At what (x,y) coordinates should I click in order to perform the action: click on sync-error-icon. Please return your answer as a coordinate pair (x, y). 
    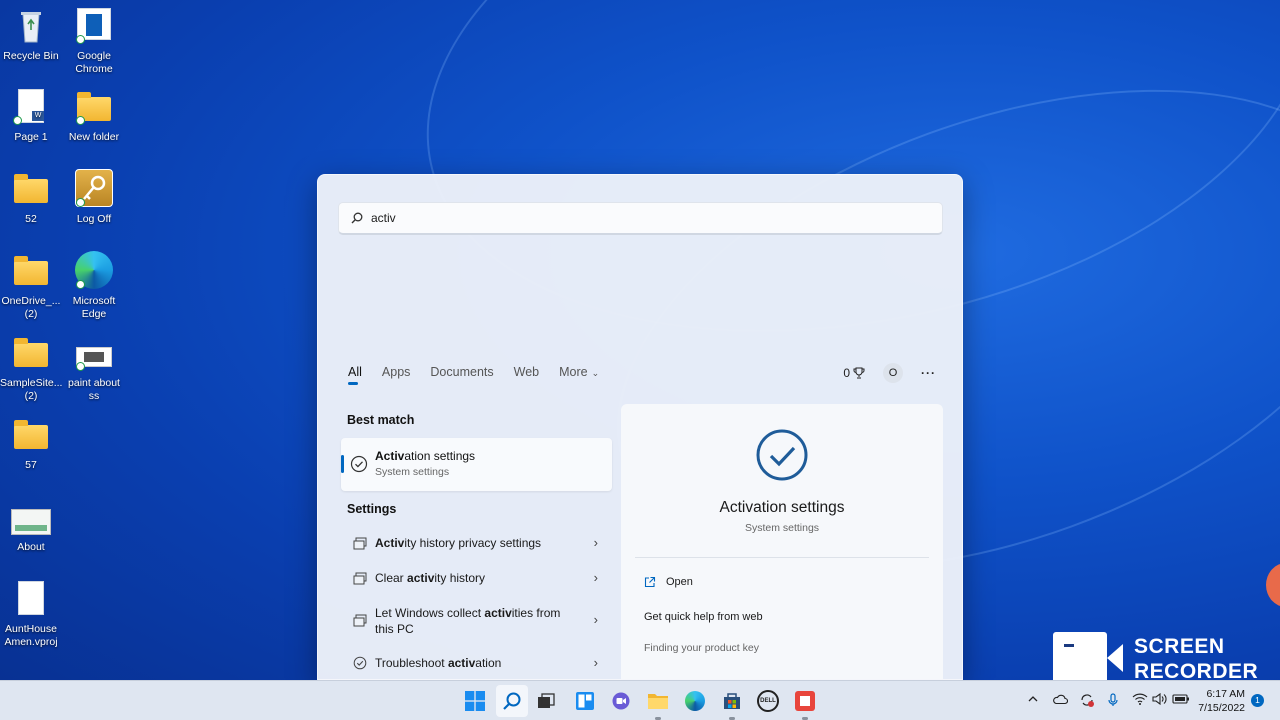
    Looking at the image, I should click on (1087, 700).